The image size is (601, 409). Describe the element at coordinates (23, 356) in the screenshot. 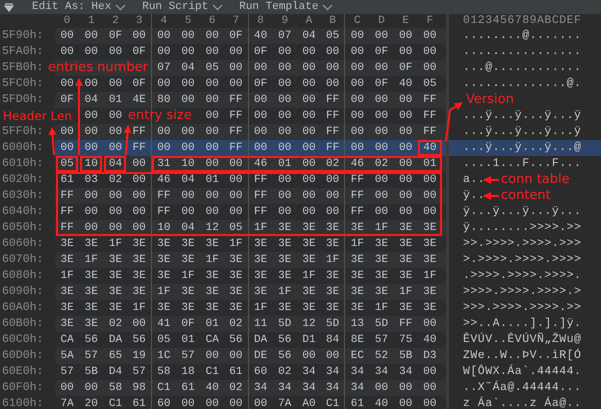

I see `row-address: 60D0h:` at that location.